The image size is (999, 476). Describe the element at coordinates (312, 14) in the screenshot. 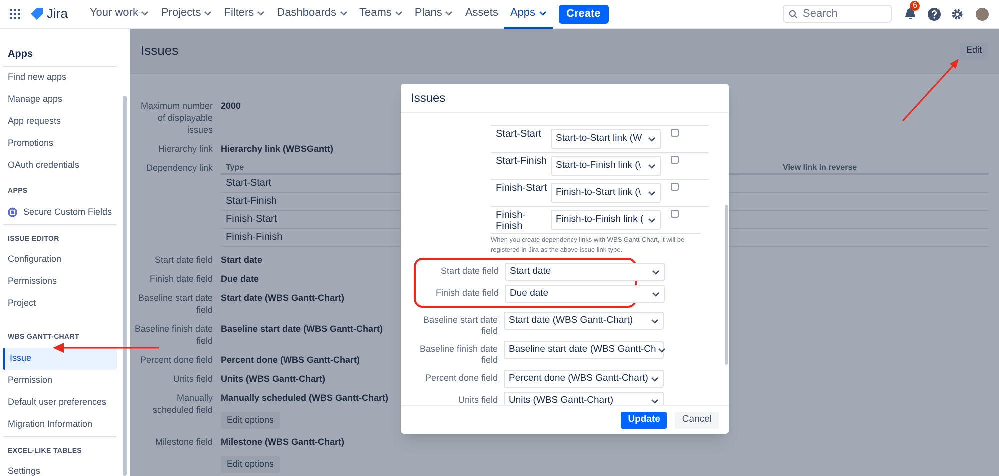

I see `nav-menu-item: Dashboards` at that location.